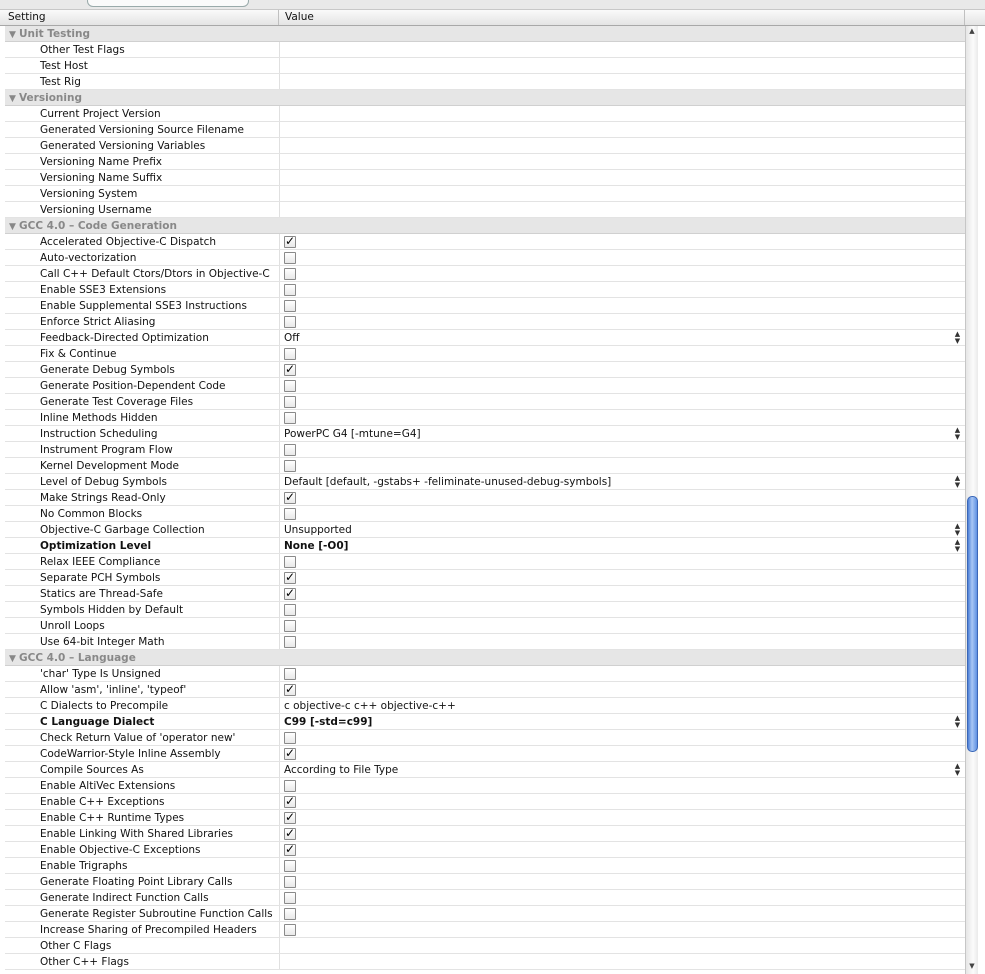  I want to click on setting-row: Enable Objective-C Exceptions, so click(485, 850).